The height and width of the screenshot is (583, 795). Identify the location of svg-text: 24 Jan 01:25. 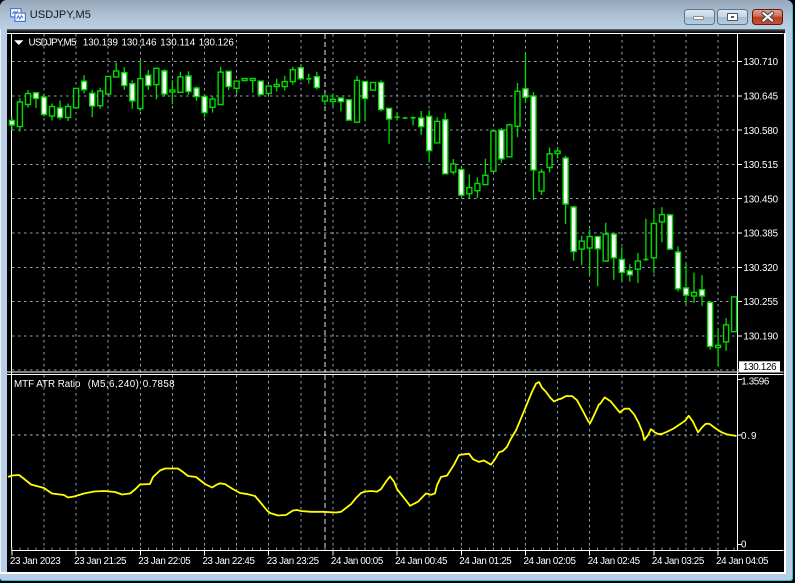
(485, 561).